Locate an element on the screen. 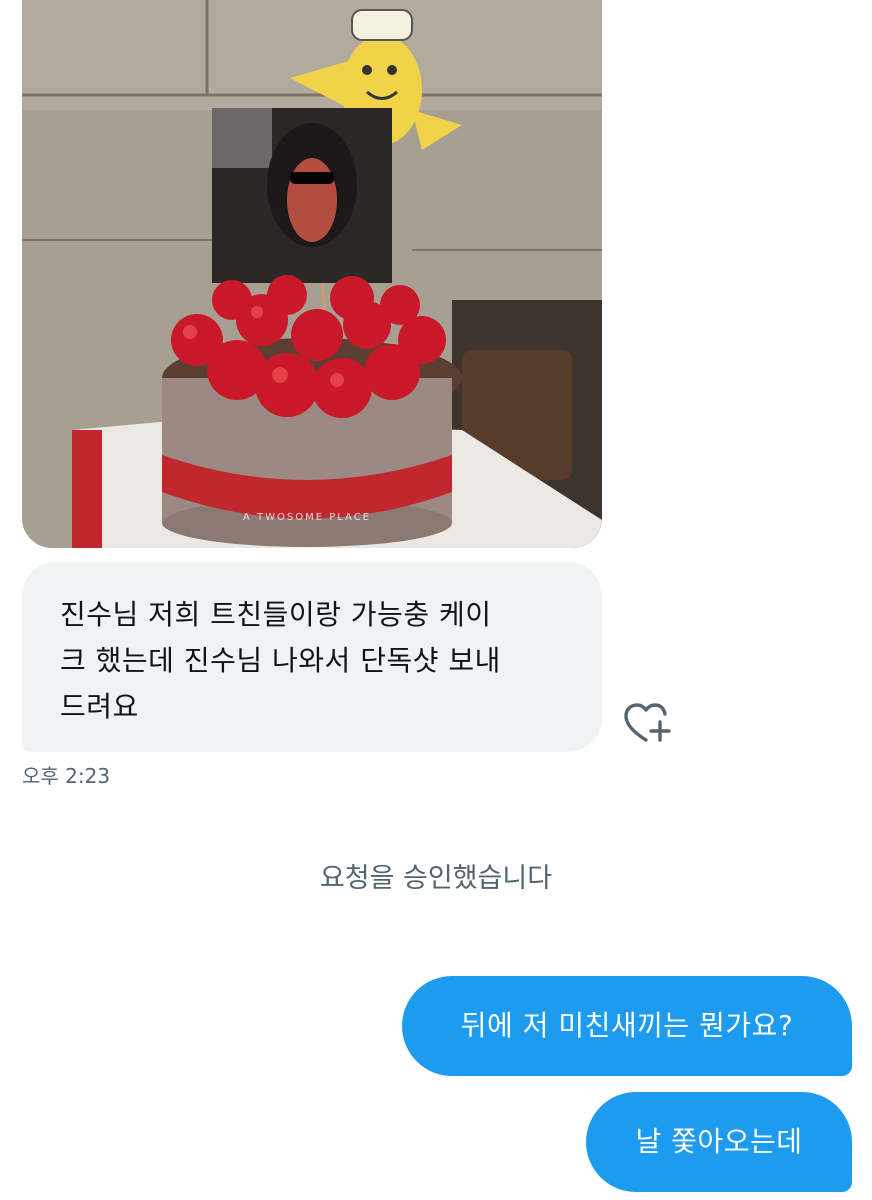 This screenshot has width=872, height=1200. message-timestamp: 오후 2:23 is located at coordinates (66, 776).